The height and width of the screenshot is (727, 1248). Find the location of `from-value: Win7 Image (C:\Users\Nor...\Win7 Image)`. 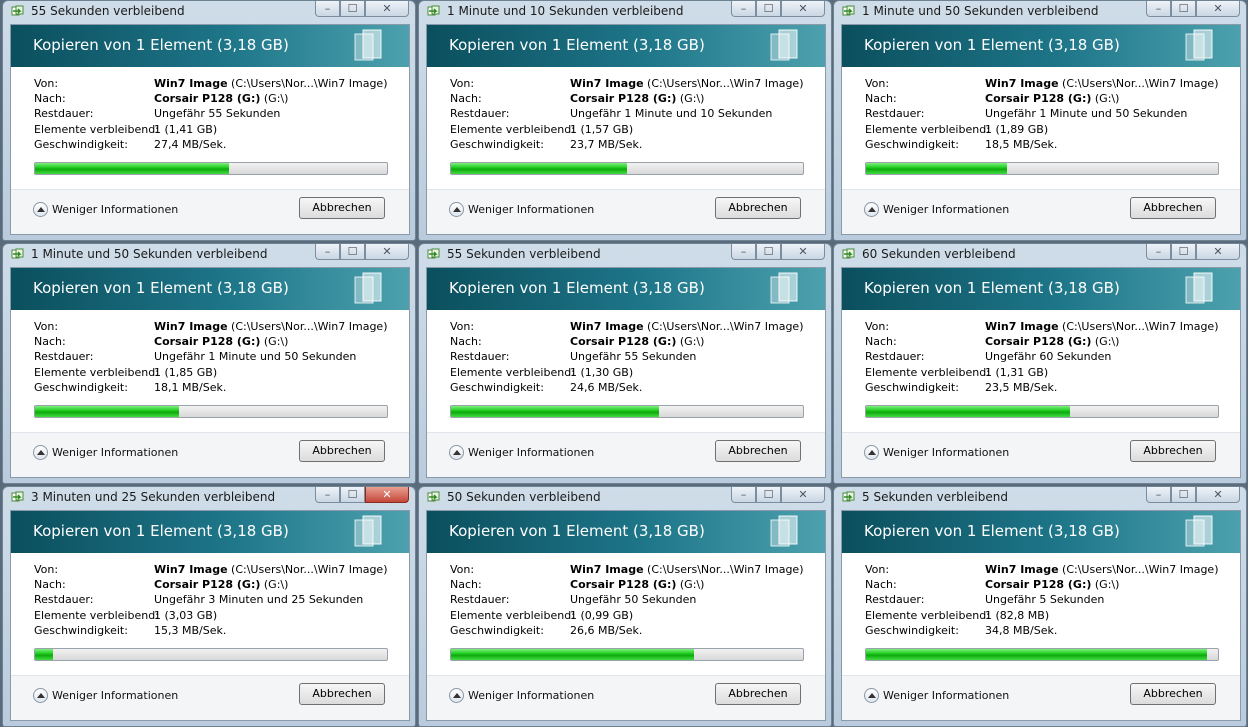

from-value: Win7 Image (C:\Users\Nor...\Win7 Image) is located at coordinates (687, 83).